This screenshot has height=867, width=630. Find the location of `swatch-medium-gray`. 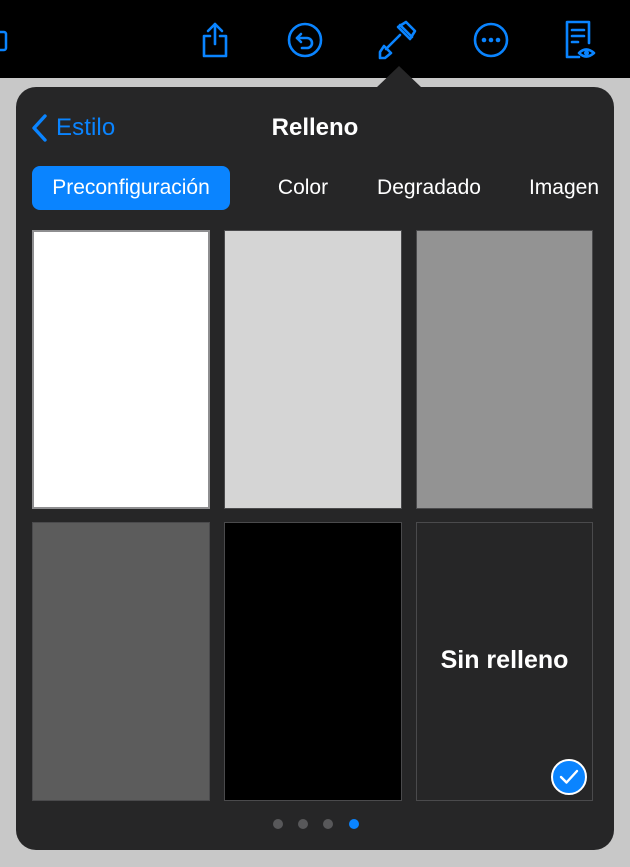

swatch-medium-gray is located at coordinates (504, 369).